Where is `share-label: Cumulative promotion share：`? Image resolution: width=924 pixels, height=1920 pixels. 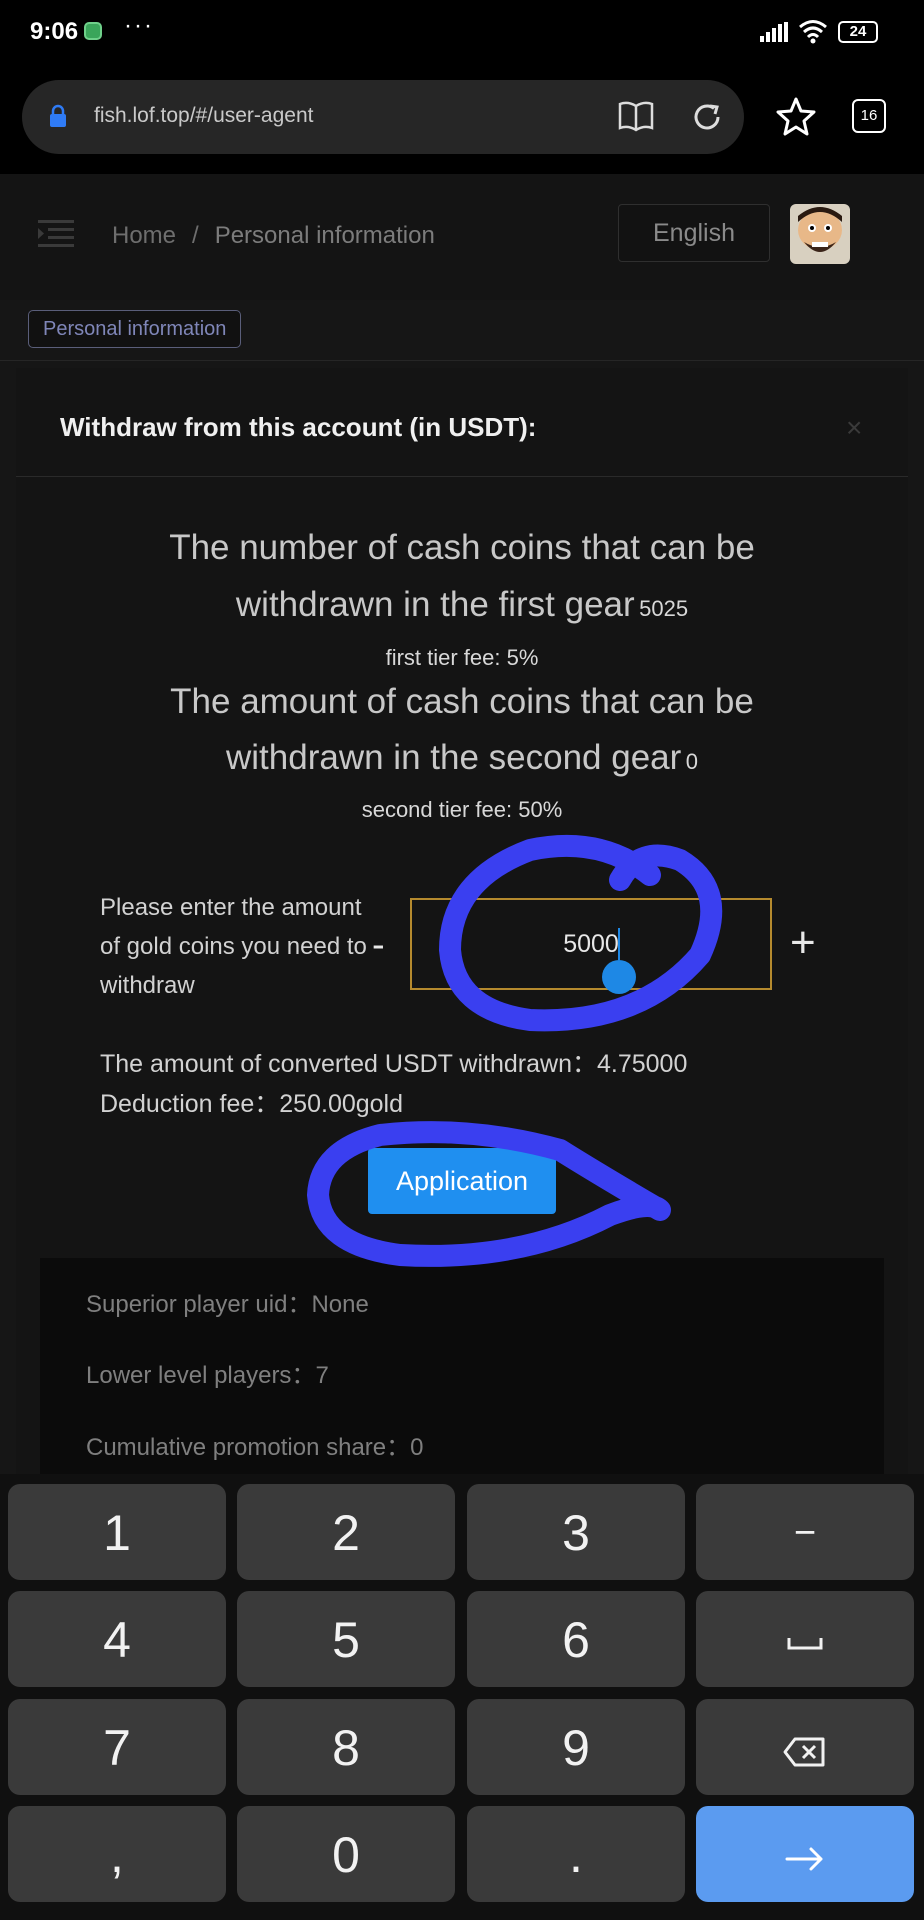
share-label: Cumulative promotion share： is located at coordinates (248, 1447).